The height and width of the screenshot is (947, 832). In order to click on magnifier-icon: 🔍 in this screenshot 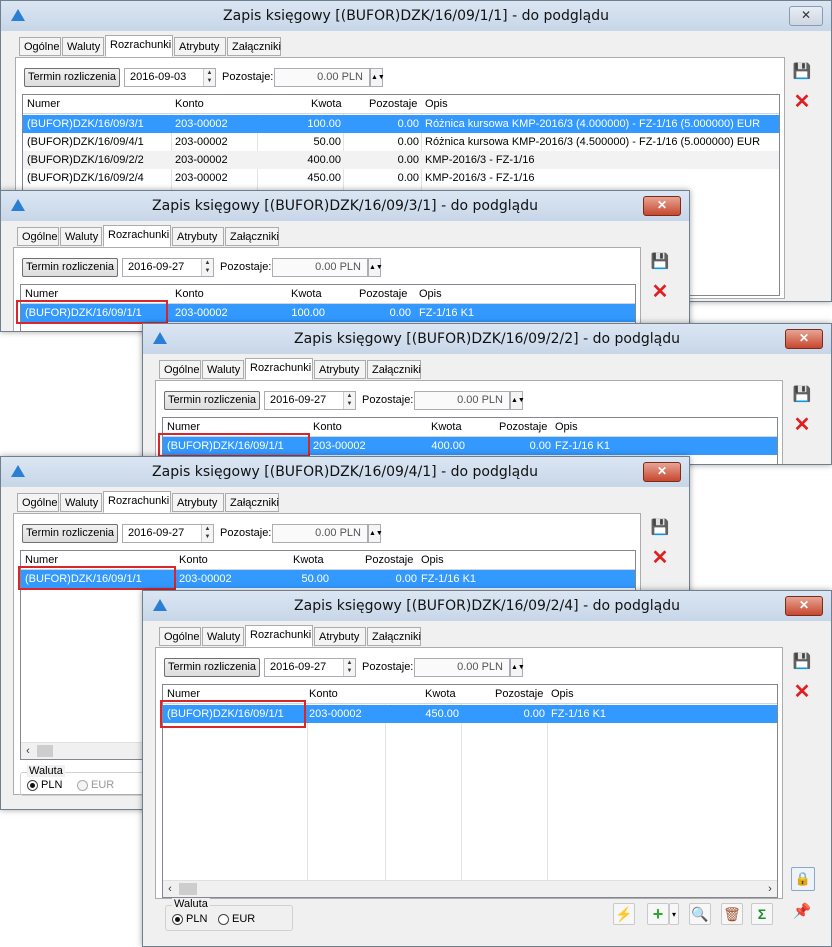, I will do `click(700, 914)`.